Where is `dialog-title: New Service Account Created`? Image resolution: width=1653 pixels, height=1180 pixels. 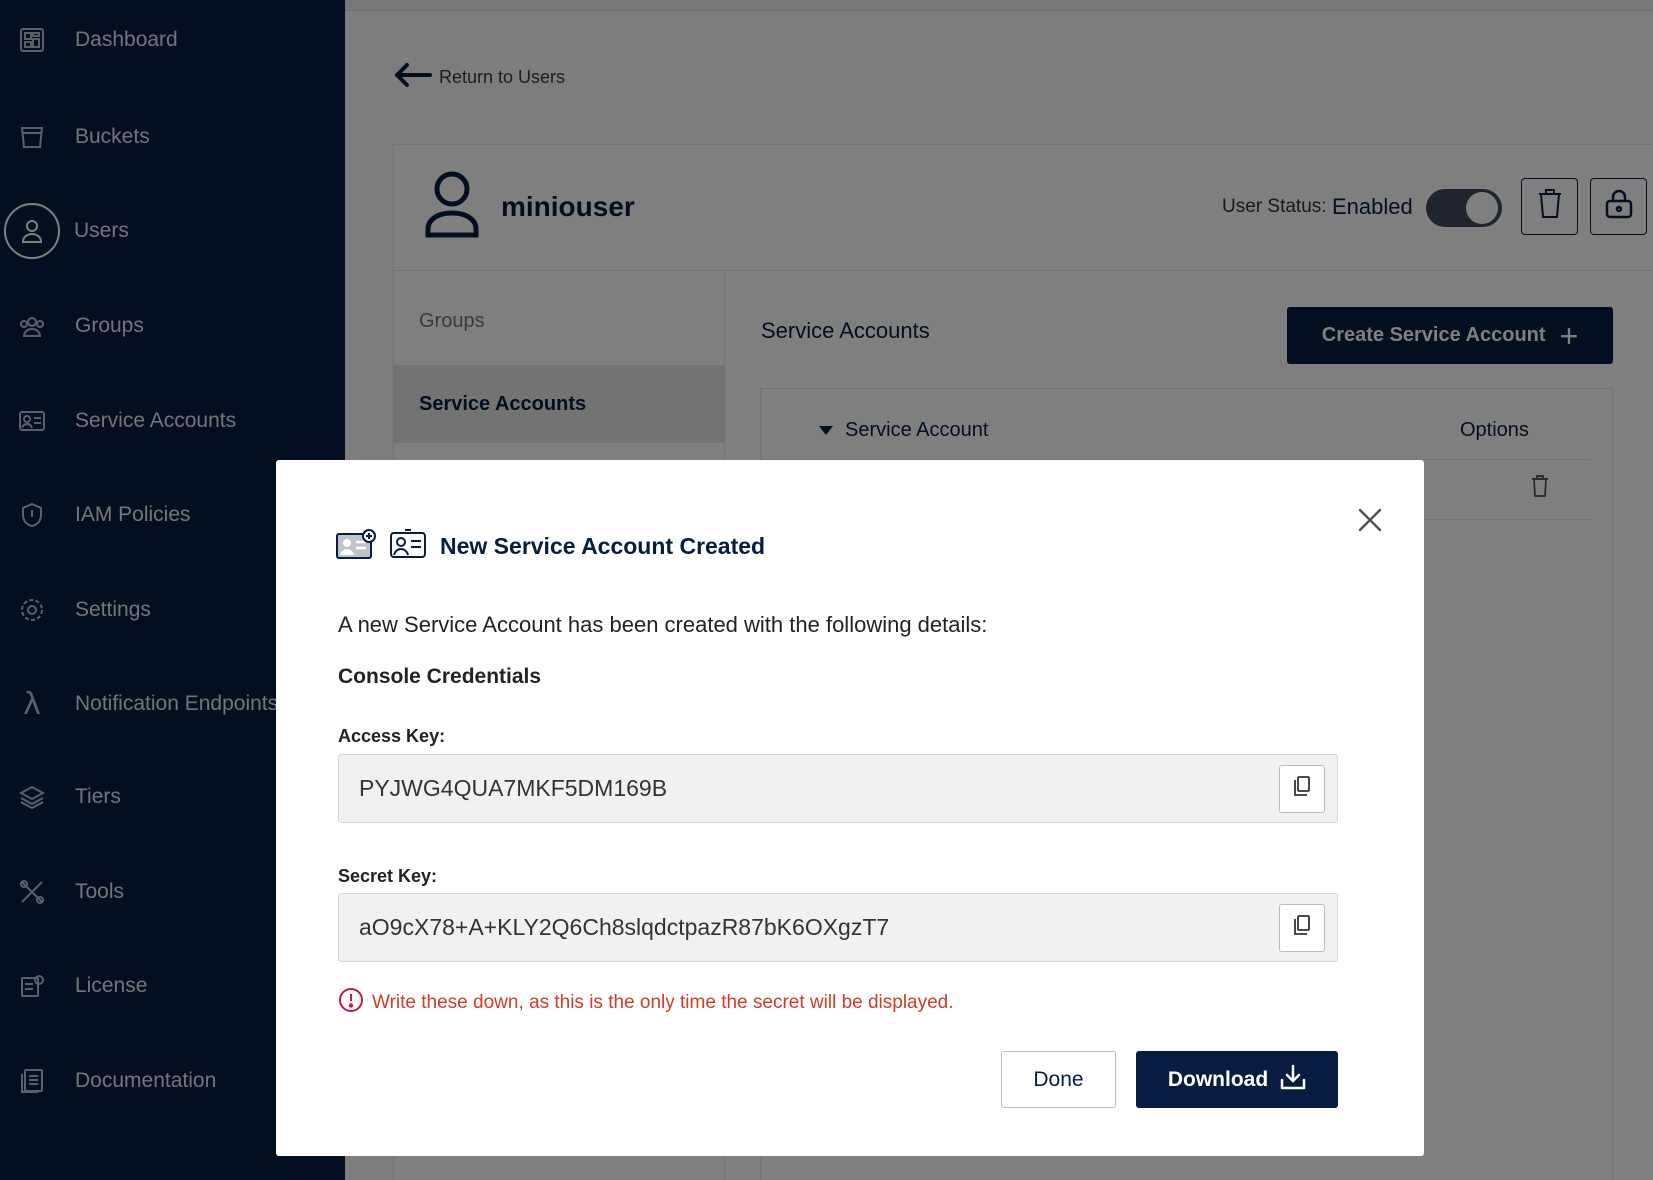
dialog-title: New Service Account Created is located at coordinates (603, 546).